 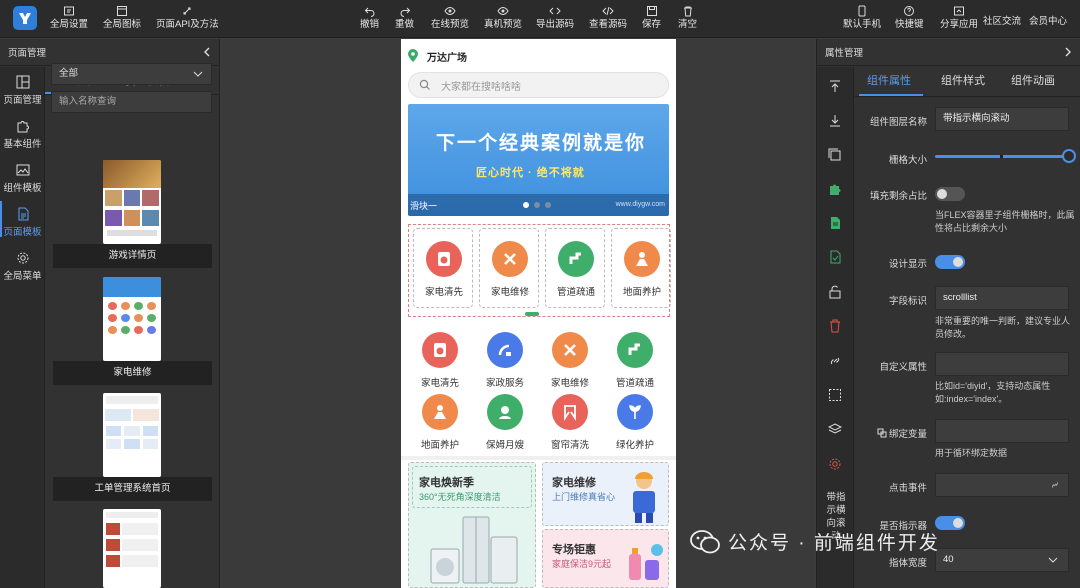 What do you see at coordinates (1002, 485) in the screenshot?
I see `click-event-input` at bounding box center [1002, 485].